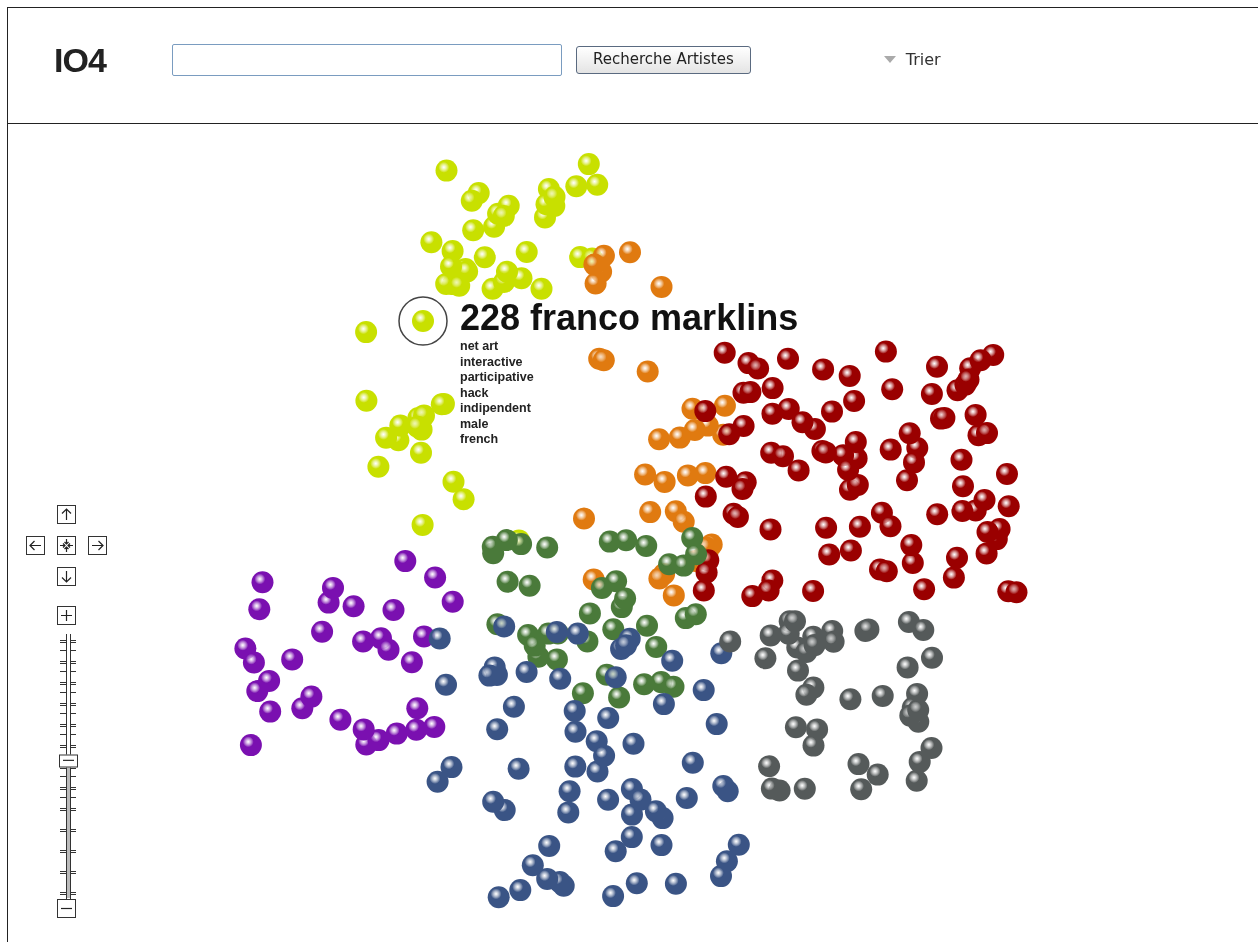  I want to click on search-field, so click(367, 59).